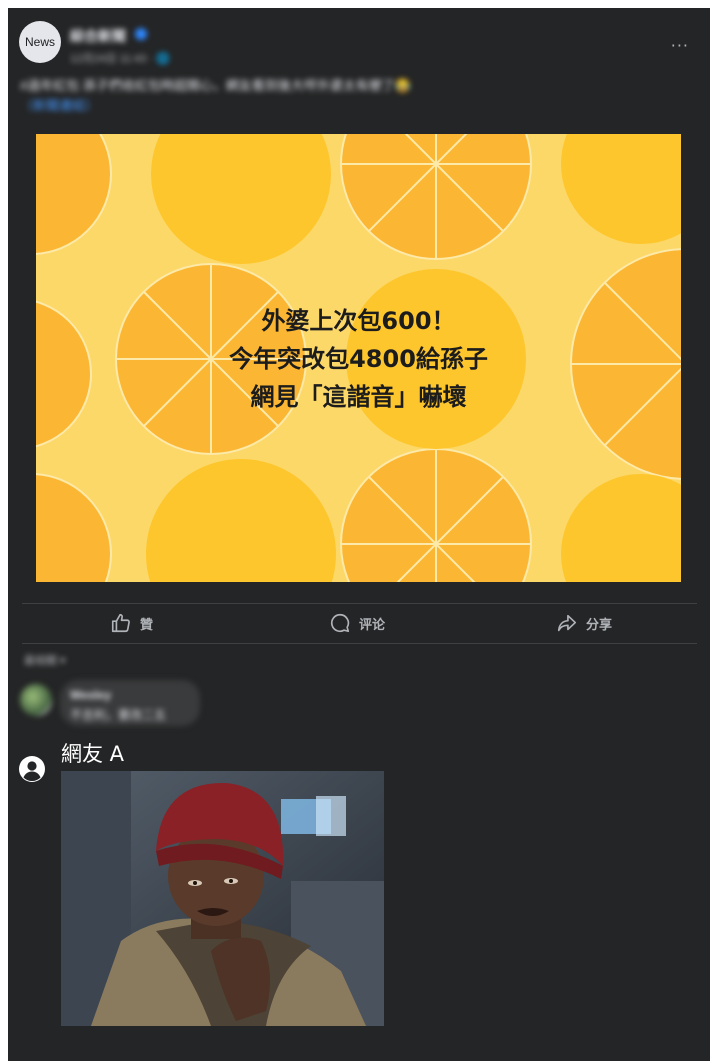 The height and width of the screenshot is (1061, 717). Describe the element at coordinates (98, 36) in the screenshot. I see `page-name: 綜合新聞` at that location.